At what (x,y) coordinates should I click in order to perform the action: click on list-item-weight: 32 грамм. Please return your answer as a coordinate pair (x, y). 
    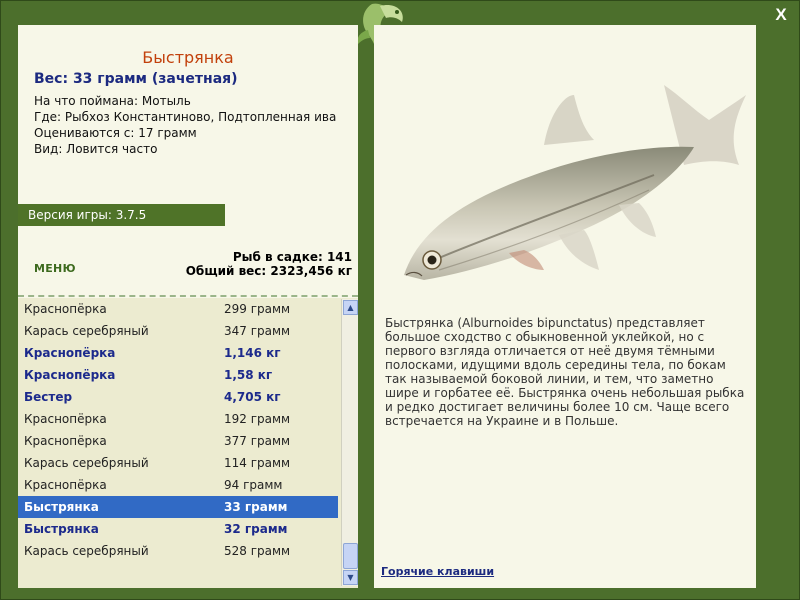
    Looking at the image, I should click on (256, 529).